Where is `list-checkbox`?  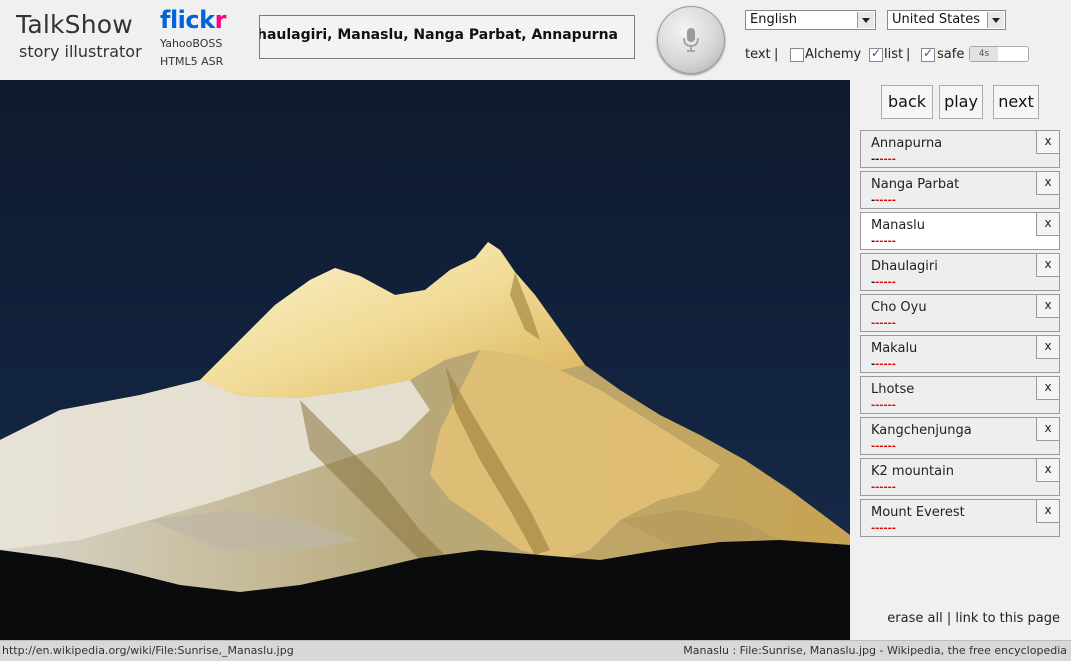 list-checkbox is located at coordinates (876, 54).